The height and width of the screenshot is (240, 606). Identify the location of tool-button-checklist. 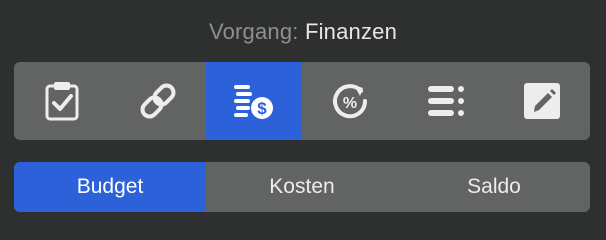
(62, 101).